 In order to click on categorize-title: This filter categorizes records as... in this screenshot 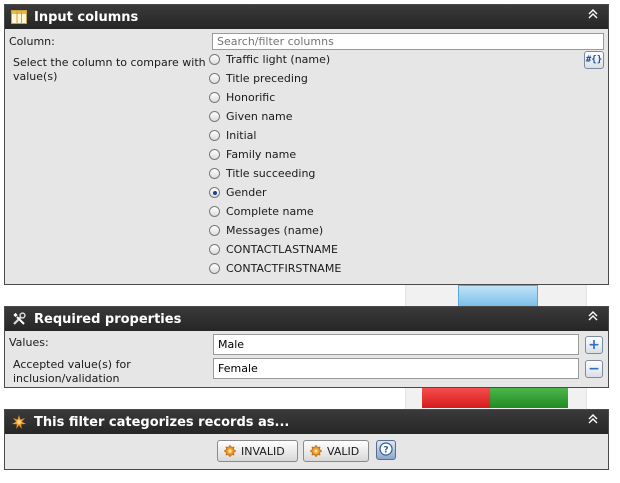, I will do `click(162, 422)`.